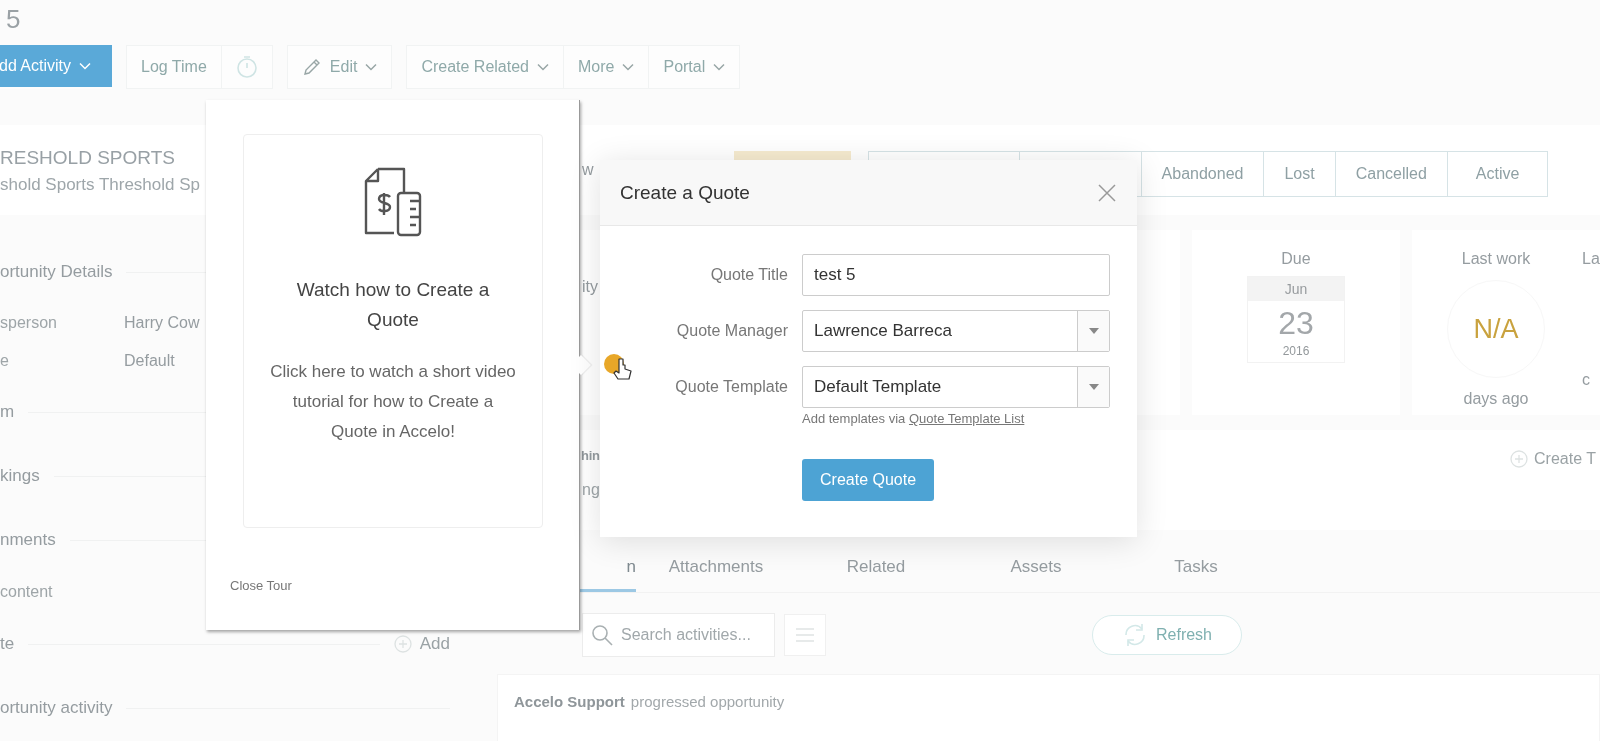 The height and width of the screenshot is (741, 1600). I want to click on list-view-button, so click(805, 635).